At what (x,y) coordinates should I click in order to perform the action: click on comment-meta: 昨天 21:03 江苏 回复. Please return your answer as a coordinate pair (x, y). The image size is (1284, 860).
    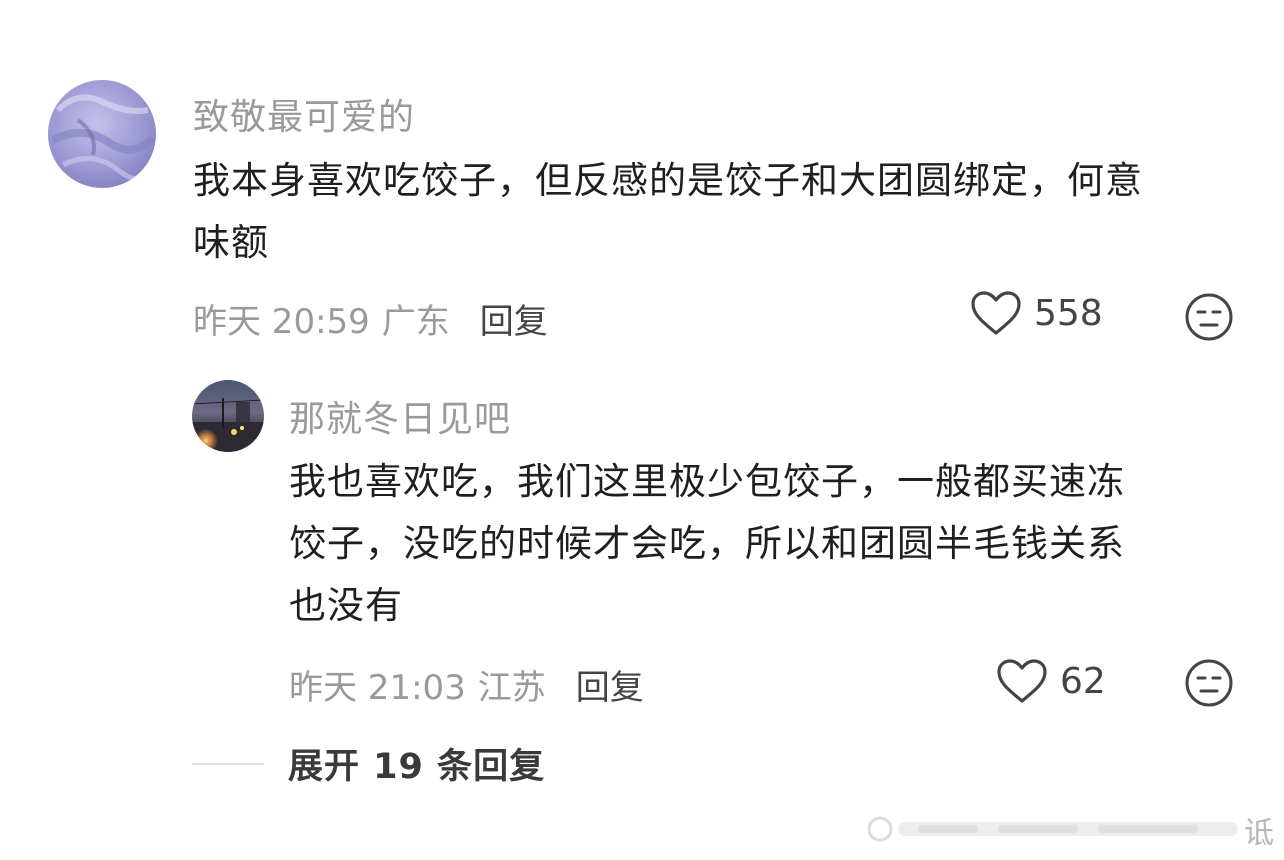
    Looking at the image, I should click on (466, 684).